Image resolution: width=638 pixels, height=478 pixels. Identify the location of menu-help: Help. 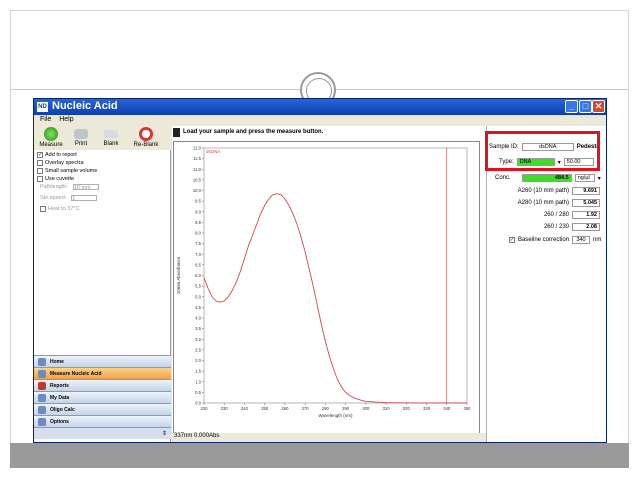
(66, 119).